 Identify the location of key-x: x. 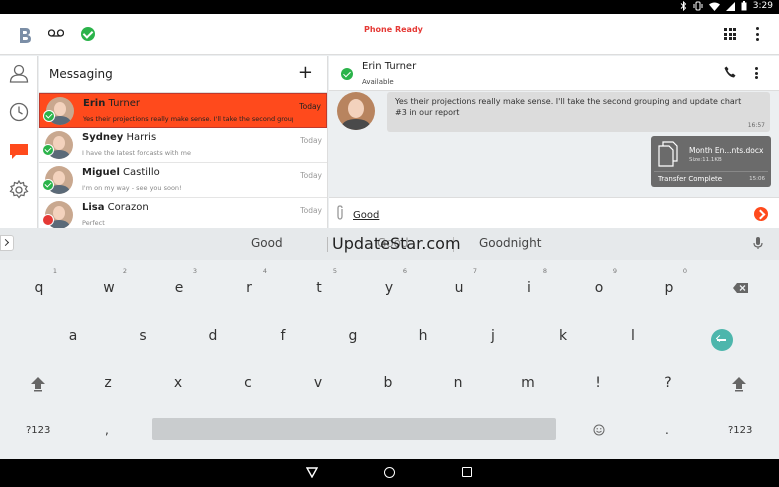
(178, 383).